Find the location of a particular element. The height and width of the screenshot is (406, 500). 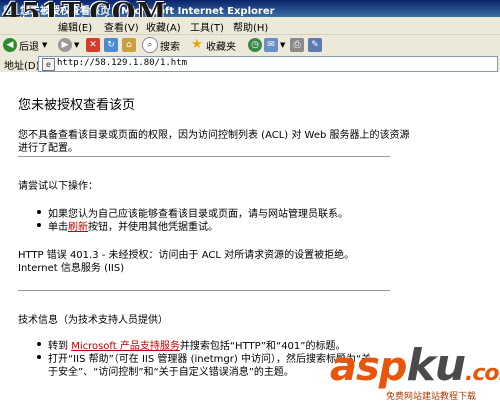

try-item-2: 单击刷新按钮，并使用其他凭据重试。 is located at coordinates (133, 225).